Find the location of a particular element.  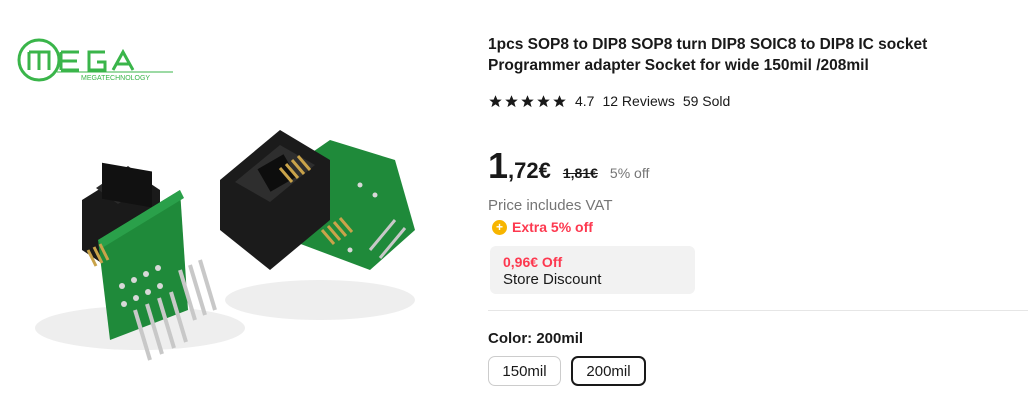

store-discount-card: 0,96€ Off Store Discount is located at coordinates (592, 270).